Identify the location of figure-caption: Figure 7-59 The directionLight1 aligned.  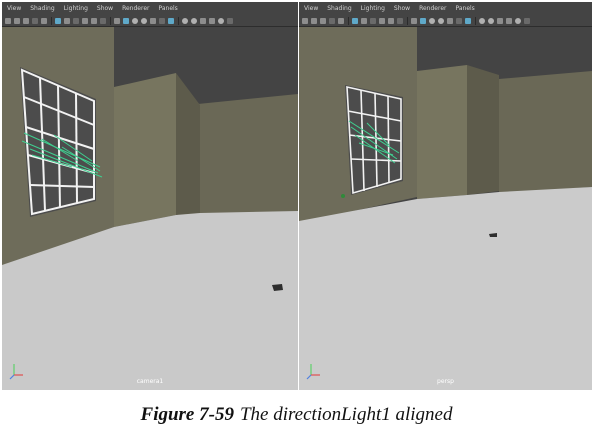
(296, 415).